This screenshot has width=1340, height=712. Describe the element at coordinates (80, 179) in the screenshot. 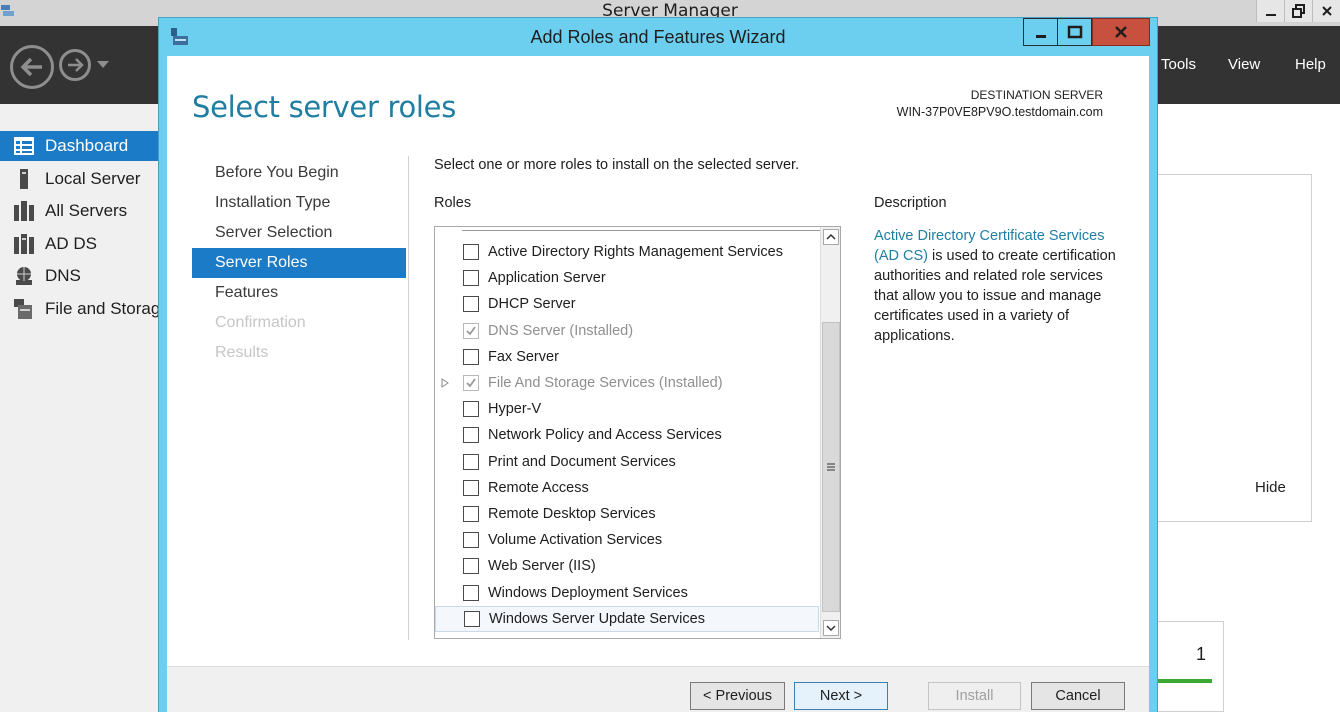

I see `sidebar-item-local-server: Local Server` at that location.